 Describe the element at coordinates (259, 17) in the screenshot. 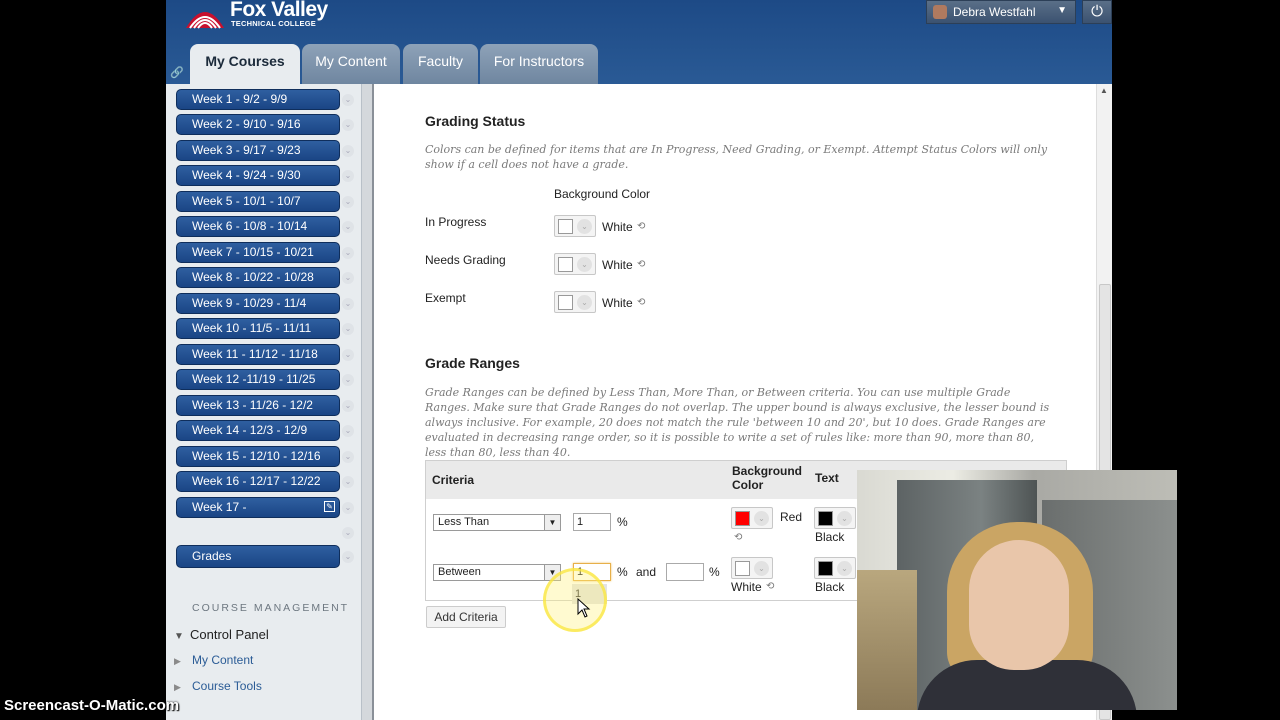

I see `logo: Fox Valley TECHNICAL COLLEGE` at that location.